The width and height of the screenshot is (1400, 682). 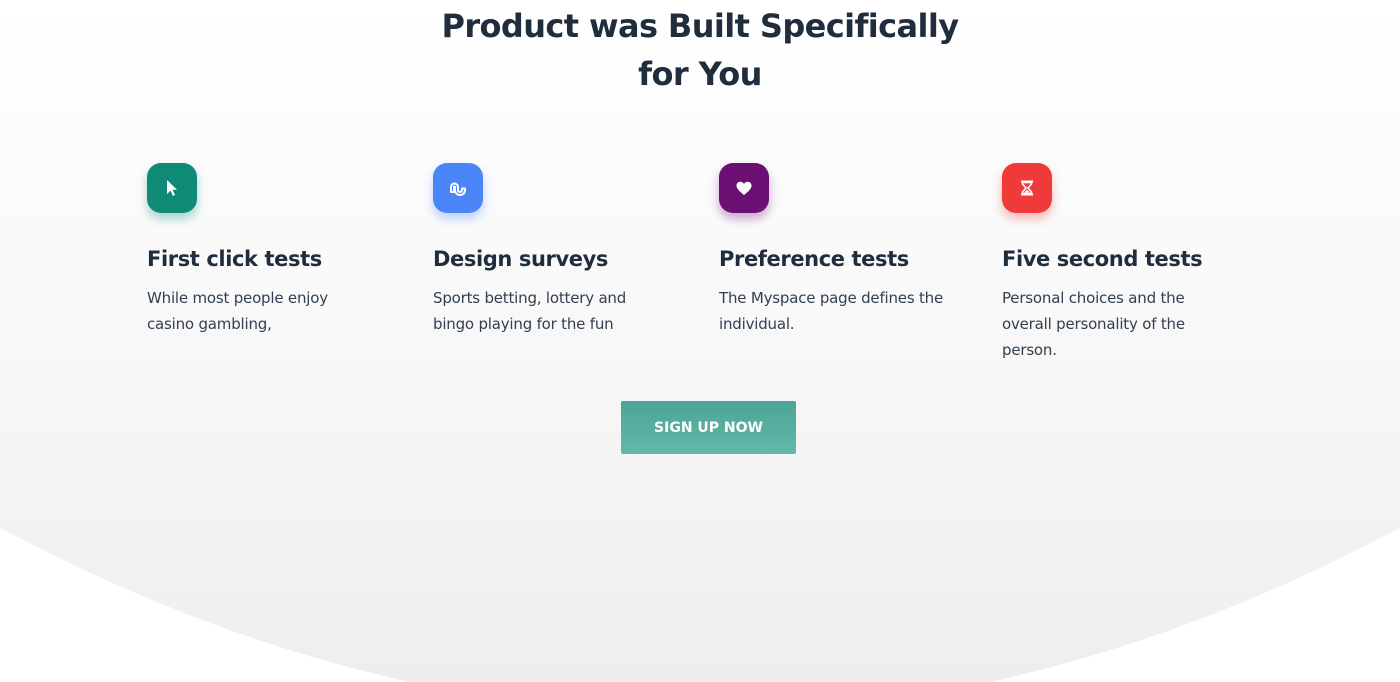 I want to click on heart-icon, so click(x=744, y=188).